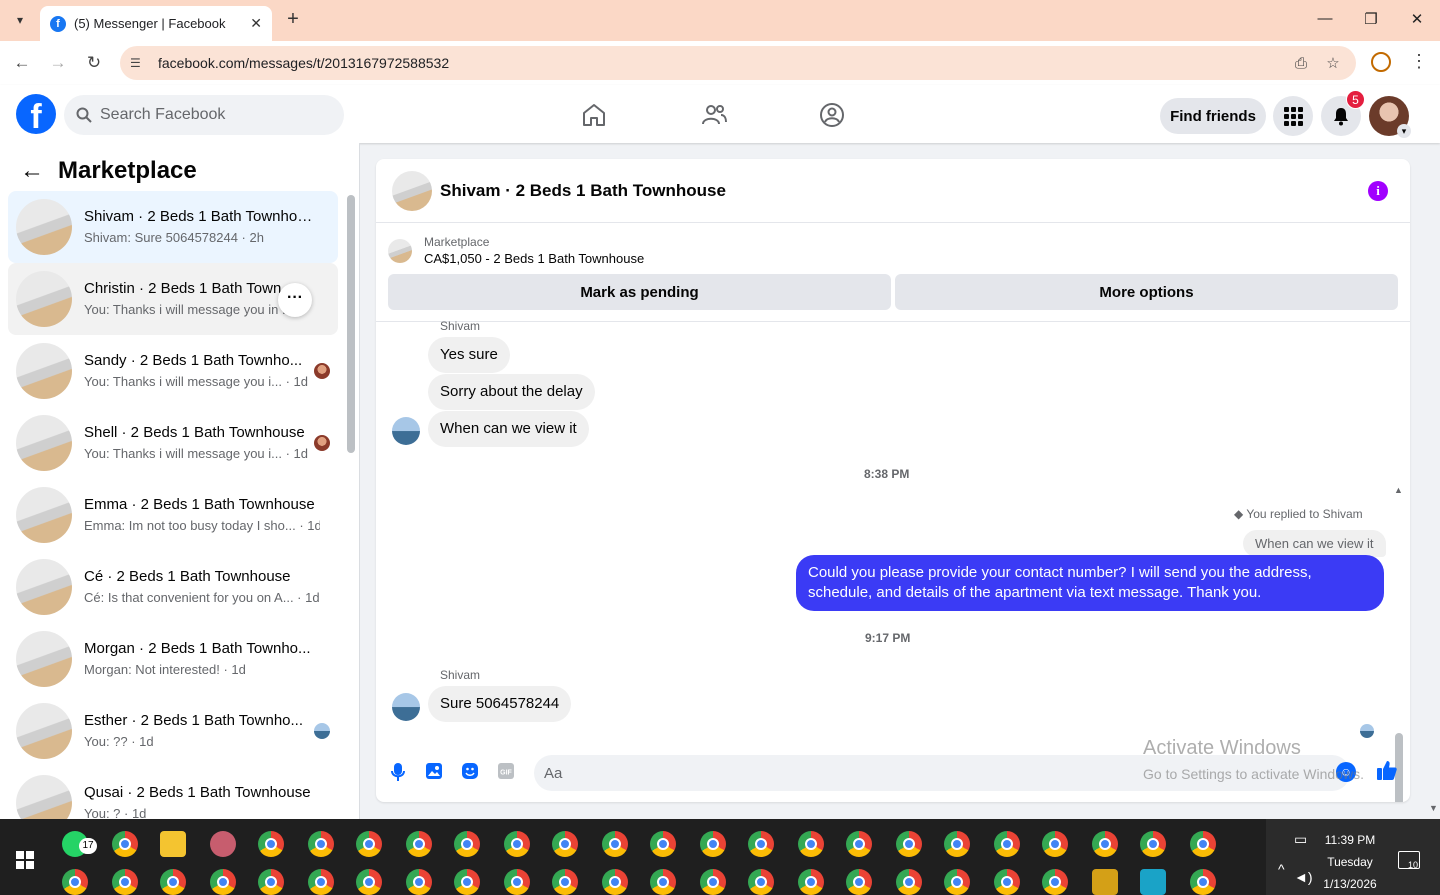 This screenshot has width=1440, height=895. I want to click on sticker-icon, so click(470, 772).